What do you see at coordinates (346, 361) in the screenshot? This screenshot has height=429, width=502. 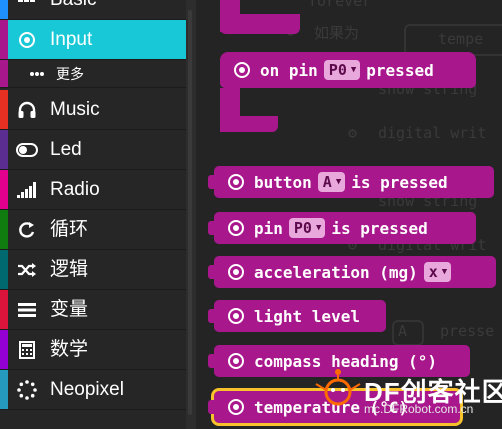 I see `block-text: compass heading (°)` at bounding box center [346, 361].